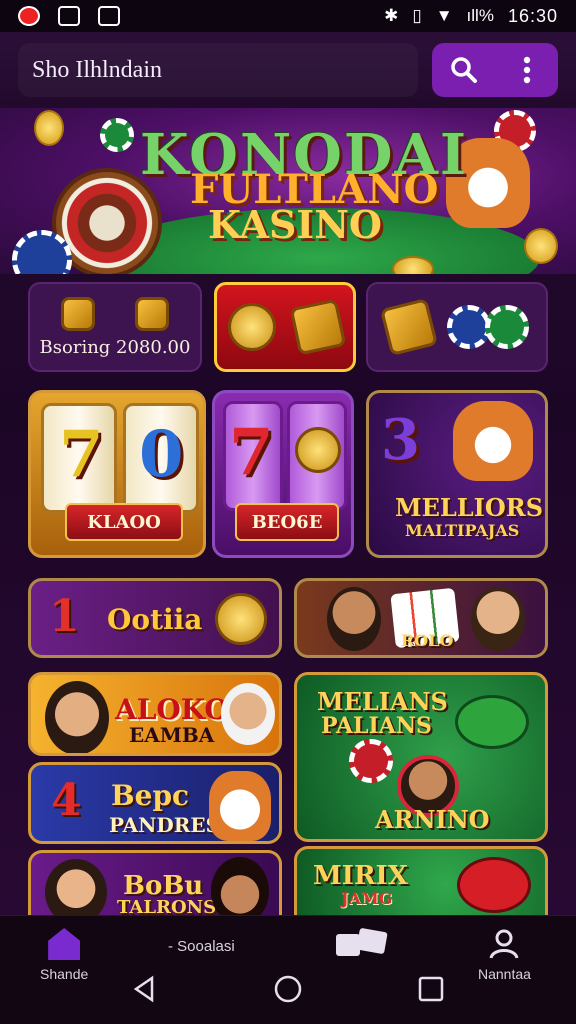 This screenshot has height=1024, width=576. Describe the element at coordinates (288, 969) in the screenshot. I see `bottom-navigation: Shande - Sooalasi Nanntaa` at that location.